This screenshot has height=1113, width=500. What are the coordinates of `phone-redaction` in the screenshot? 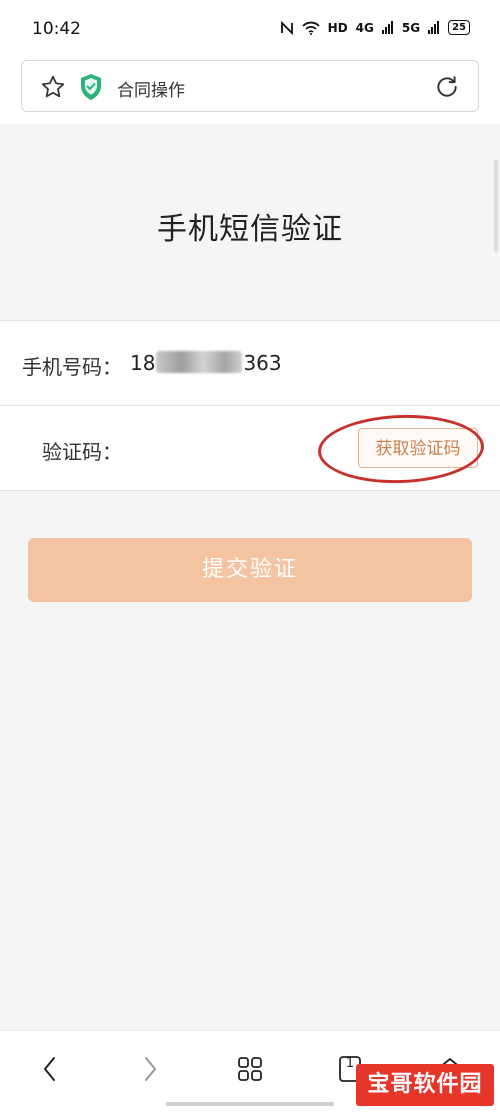 It's located at (199, 362).